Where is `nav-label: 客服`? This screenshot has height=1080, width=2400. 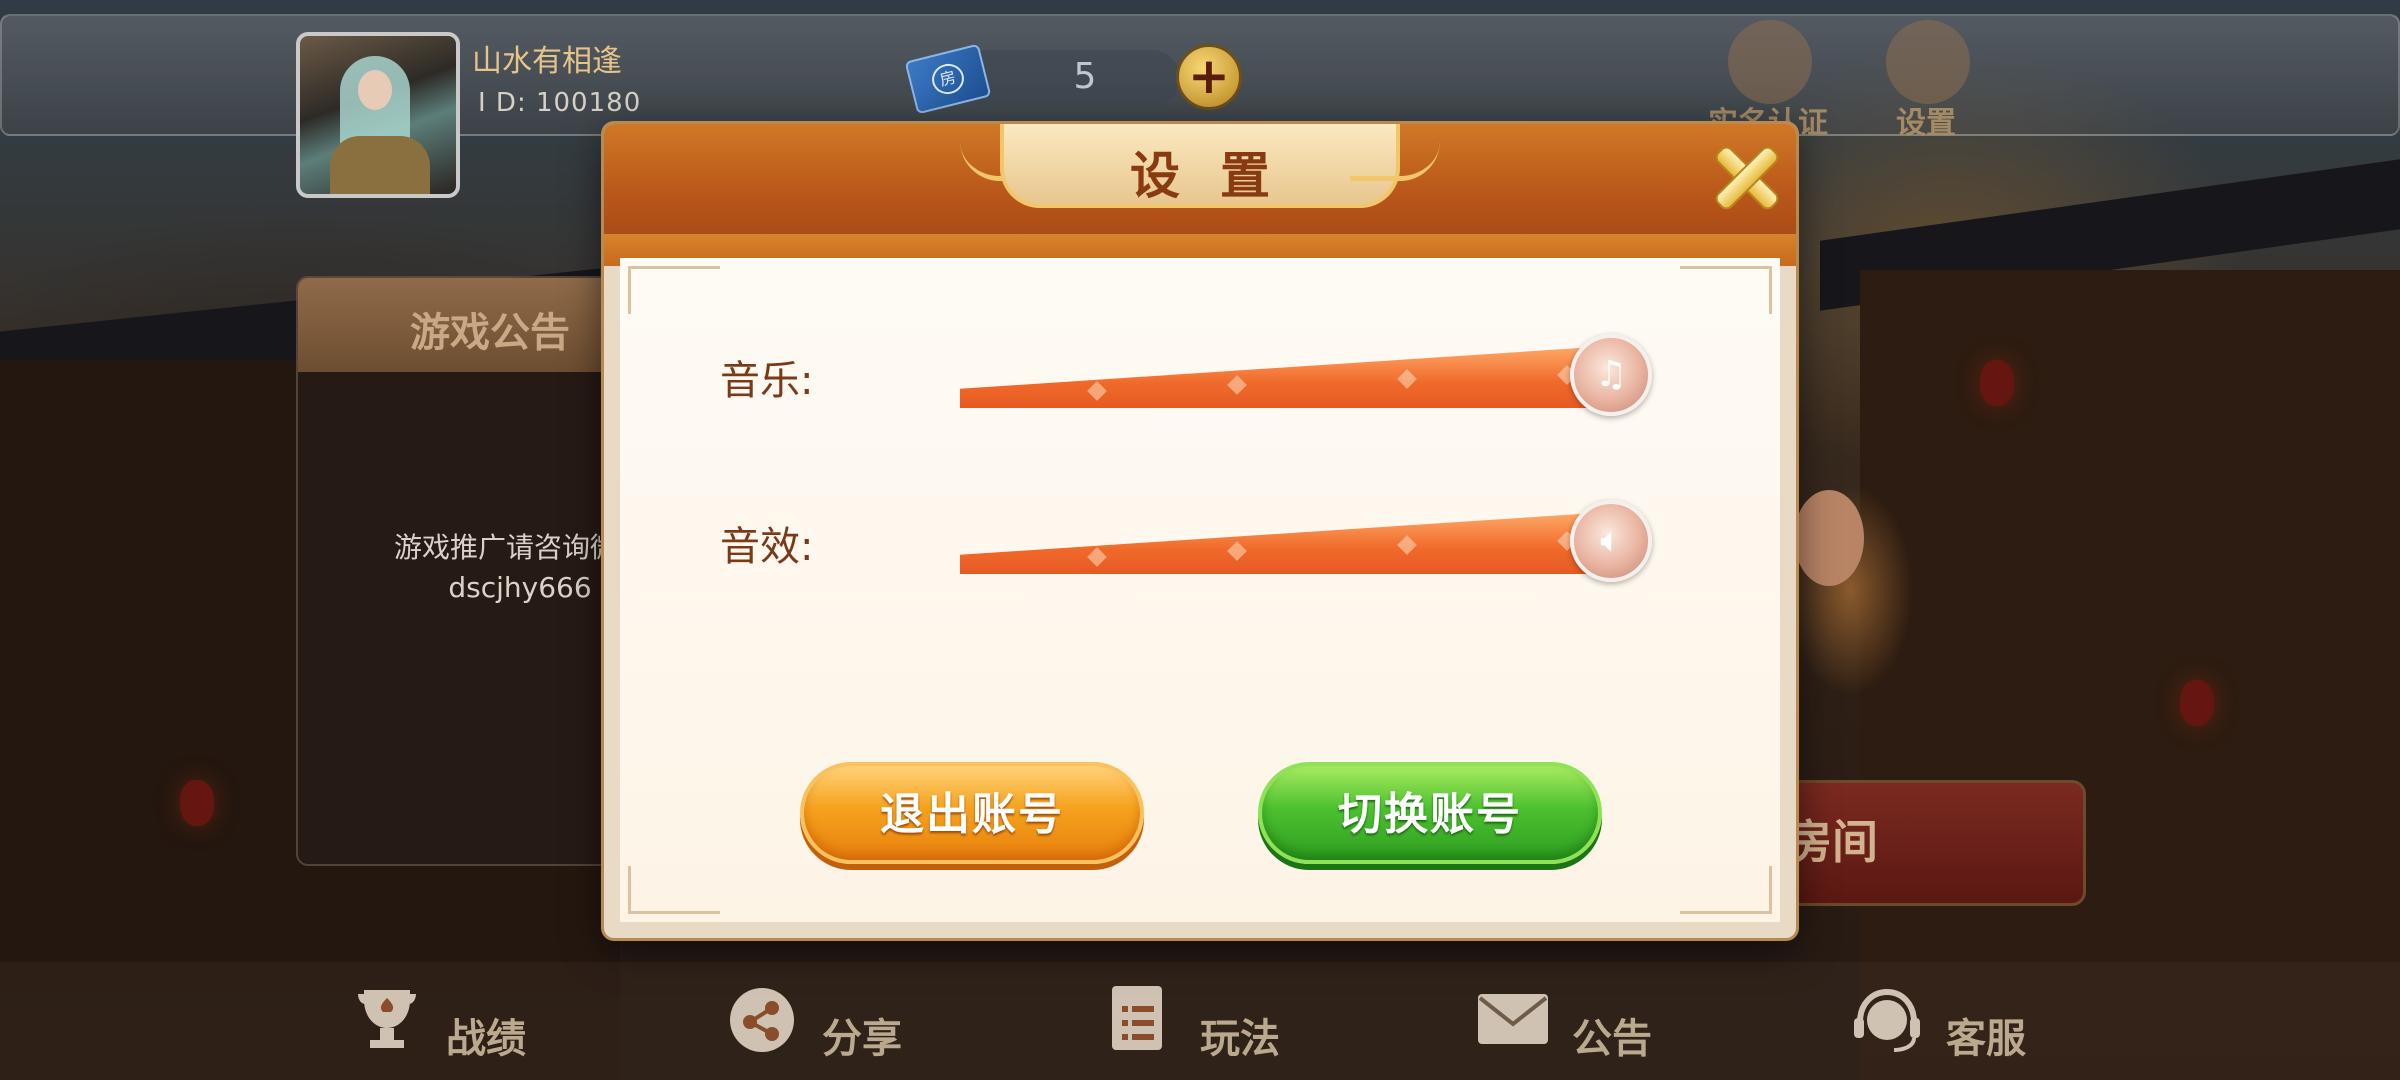
nav-label: 客服 is located at coordinates (1986, 1039).